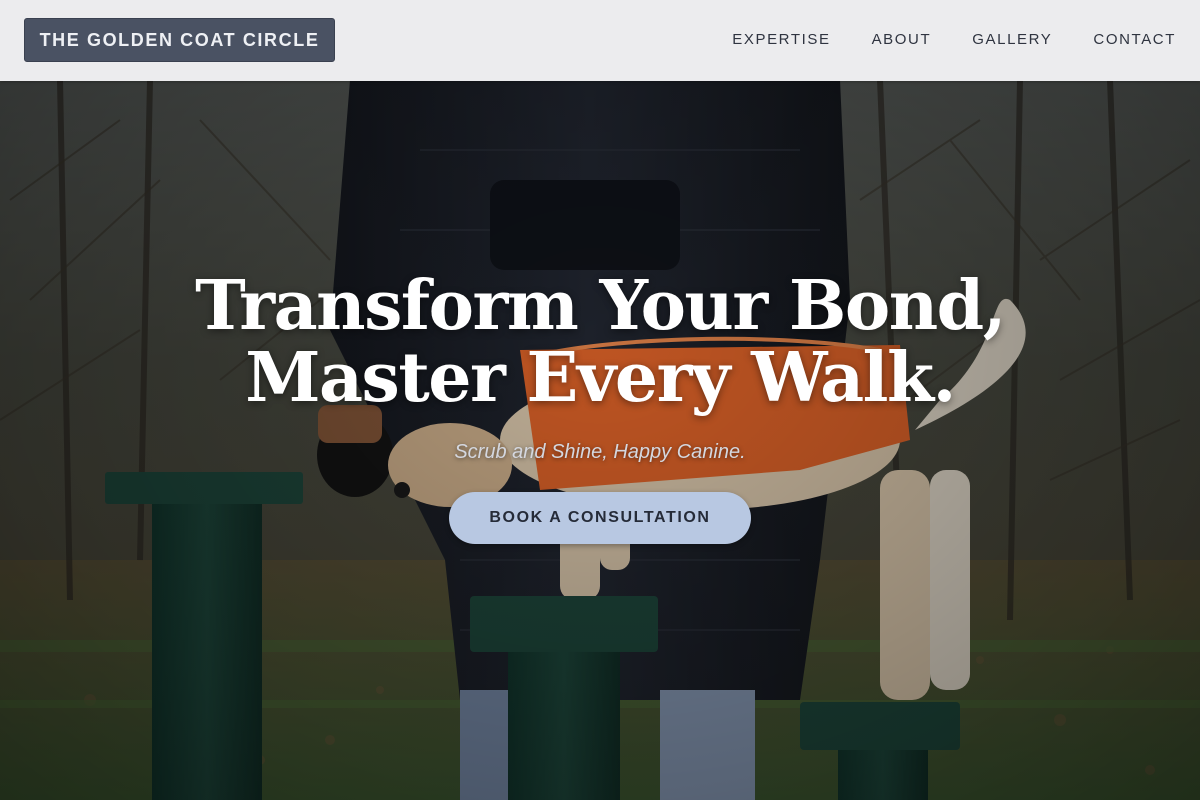 Image resolution: width=1200 pixels, height=800 pixels. Describe the element at coordinates (1134, 40) in the screenshot. I see `nav-link-contact: CONTACT` at that location.